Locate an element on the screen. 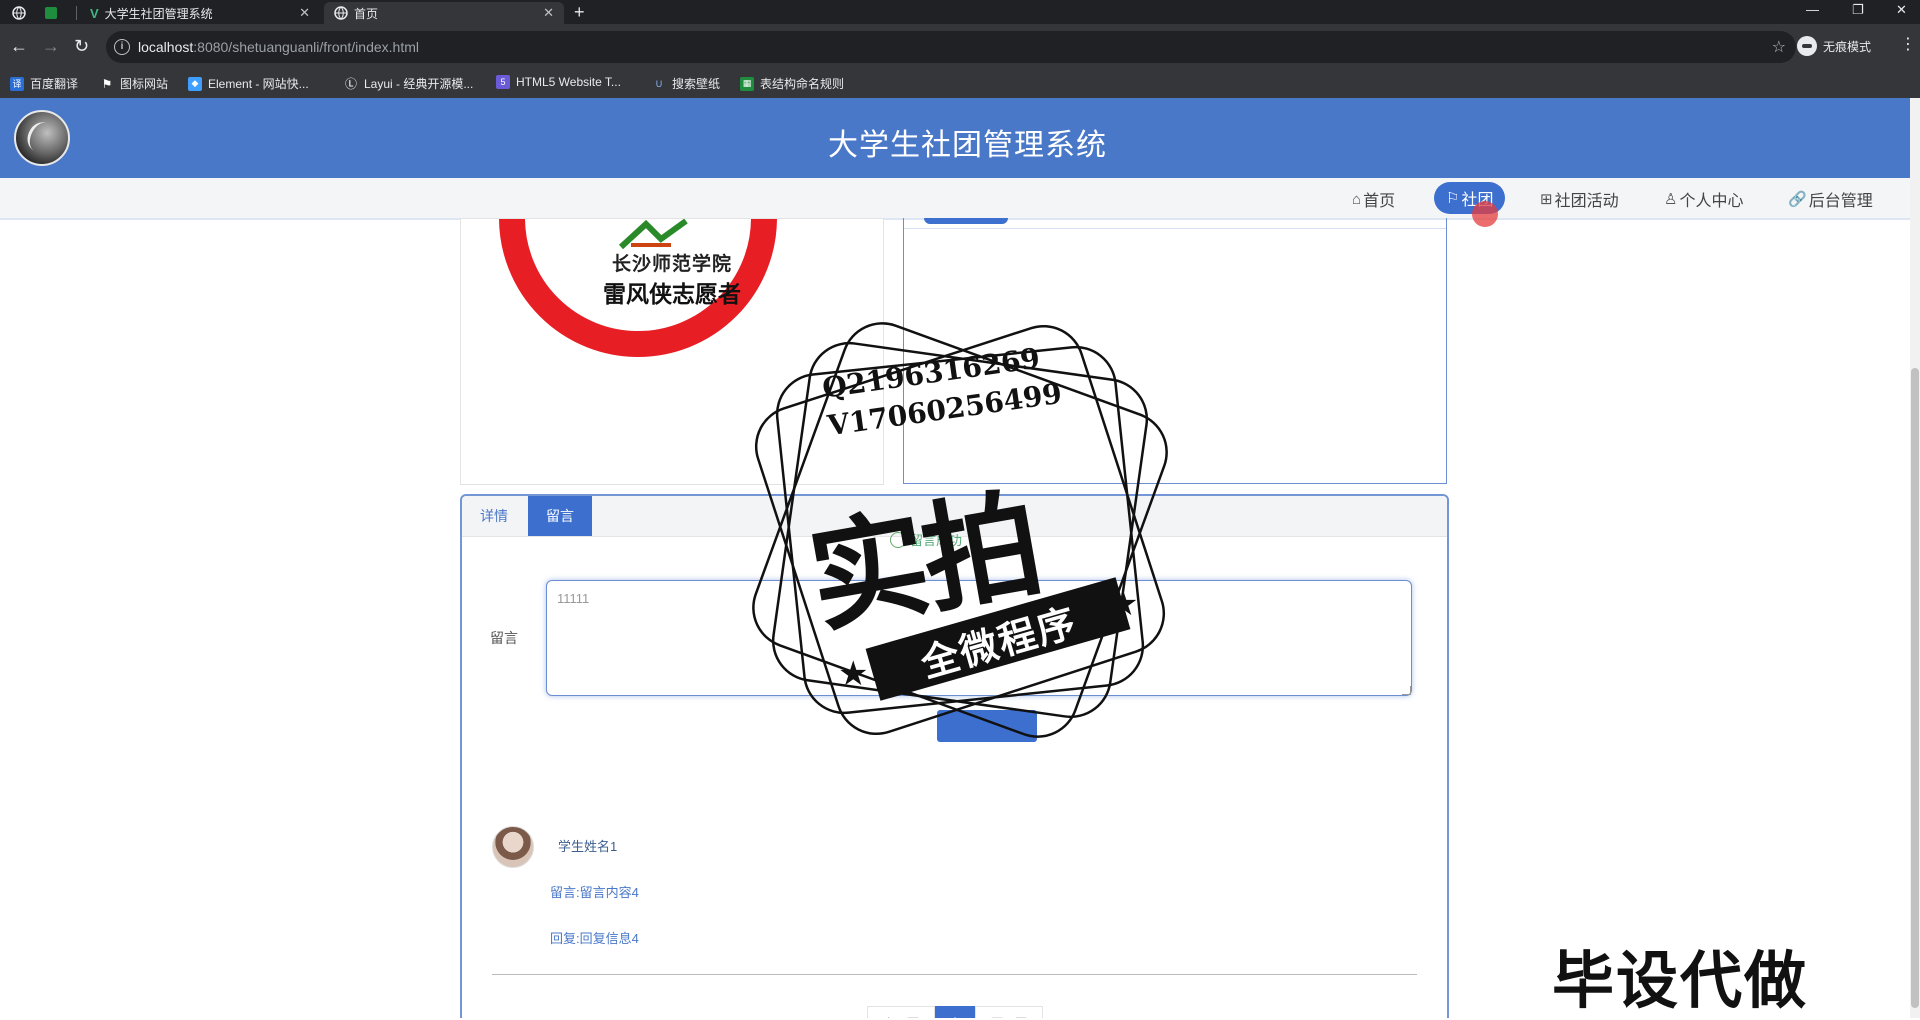 The width and height of the screenshot is (1920, 1020). message-label: 留言 is located at coordinates (504, 638).